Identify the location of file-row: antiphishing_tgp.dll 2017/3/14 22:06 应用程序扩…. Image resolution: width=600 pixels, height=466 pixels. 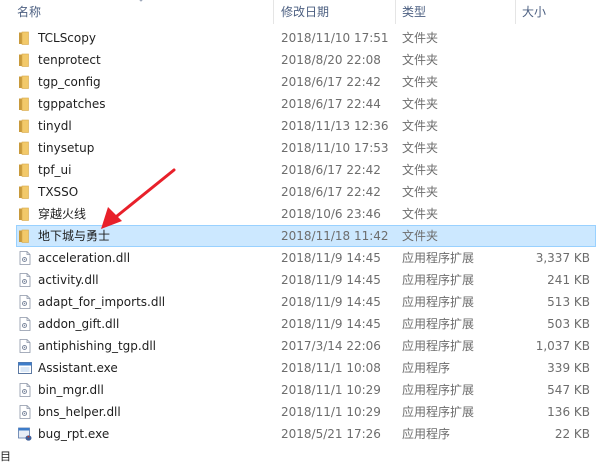
(300, 346).